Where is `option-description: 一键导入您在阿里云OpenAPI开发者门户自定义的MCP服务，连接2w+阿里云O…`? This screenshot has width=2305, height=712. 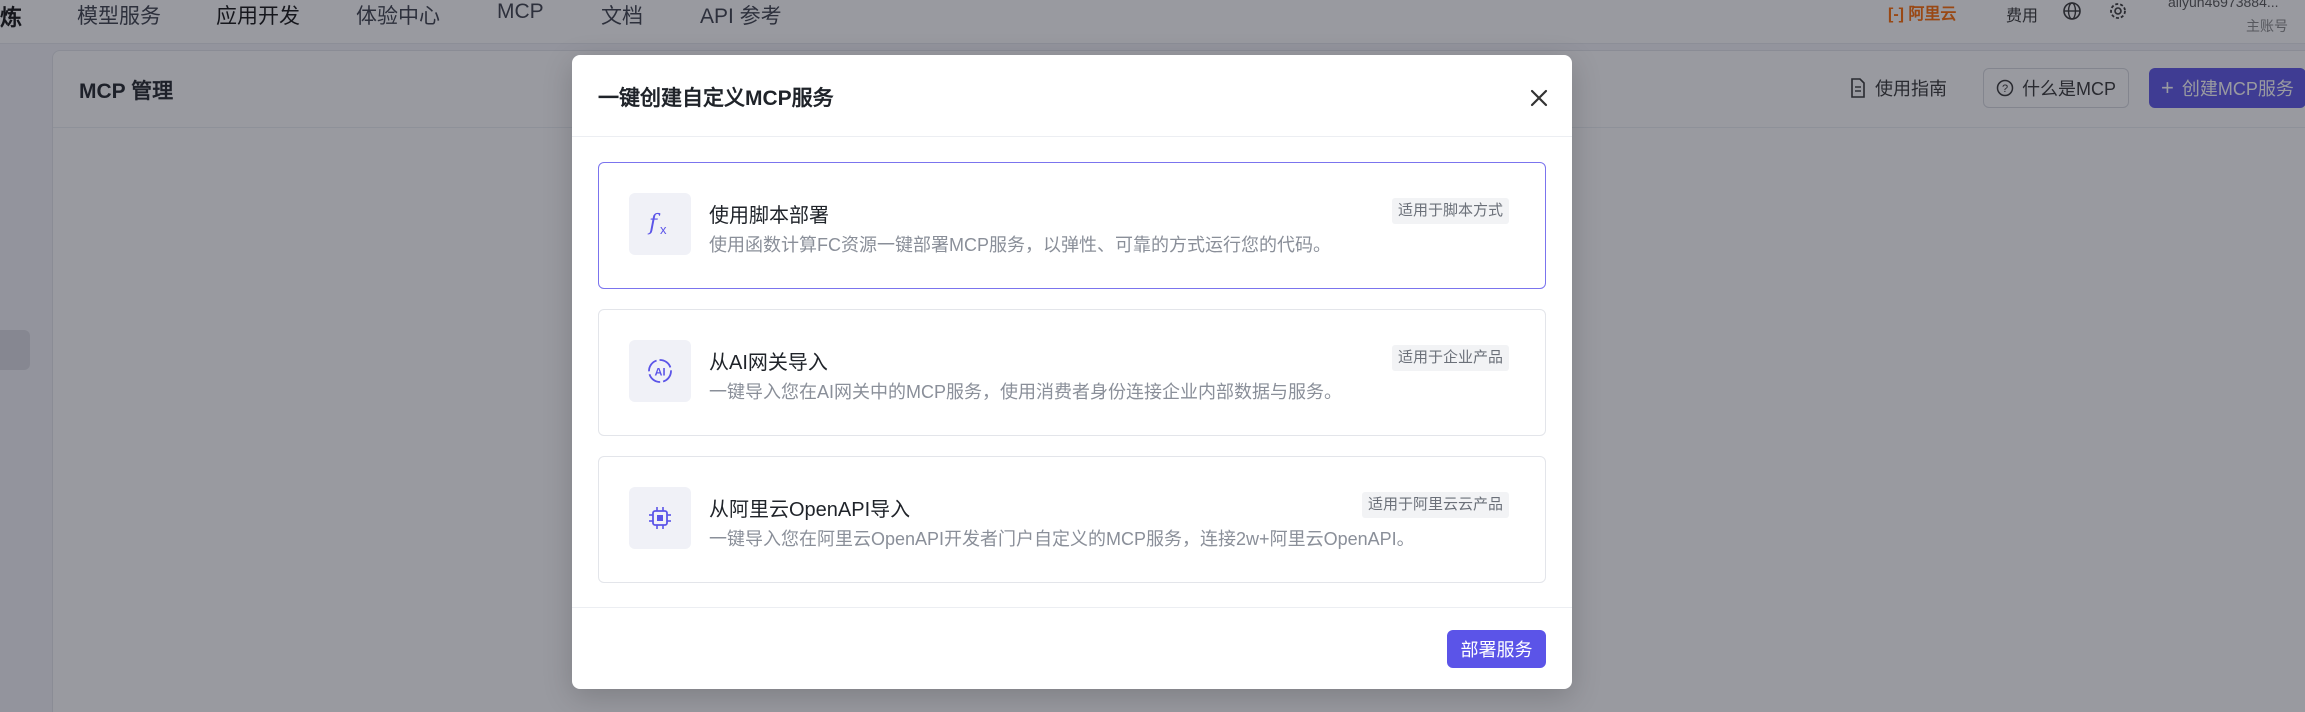 option-description: 一键导入您在阿里云OpenAPI开发者门户自定义的MCP服务，连接2w+阿里云O… is located at coordinates (1062, 539).